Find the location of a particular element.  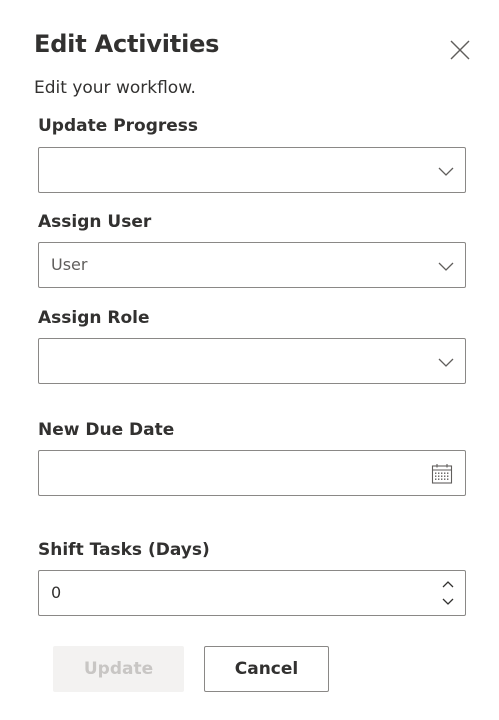

assign-user-placeholder: User is located at coordinates (69, 264).